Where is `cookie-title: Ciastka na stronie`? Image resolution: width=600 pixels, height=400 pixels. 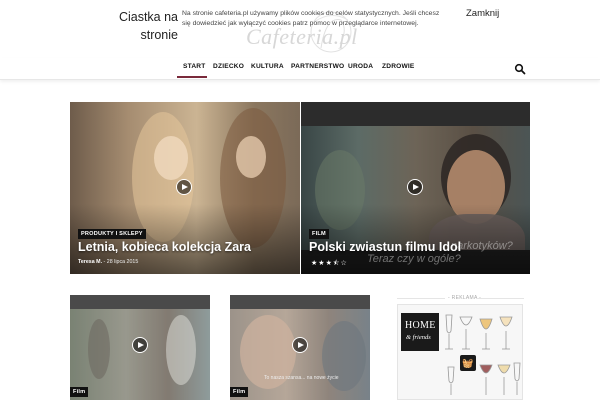
cookie-title: Ciastka na stronie is located at coordinates (148, 26).